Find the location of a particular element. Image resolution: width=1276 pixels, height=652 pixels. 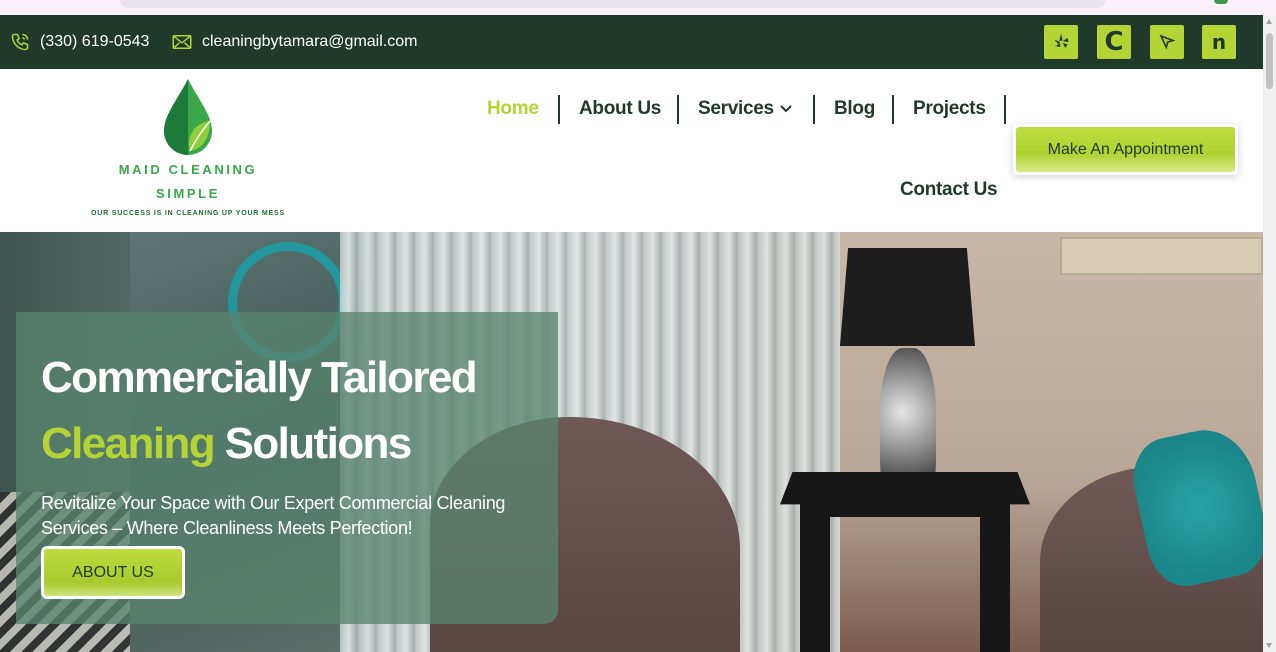

nav-projects: Projects is located at coordinates (949, 109).